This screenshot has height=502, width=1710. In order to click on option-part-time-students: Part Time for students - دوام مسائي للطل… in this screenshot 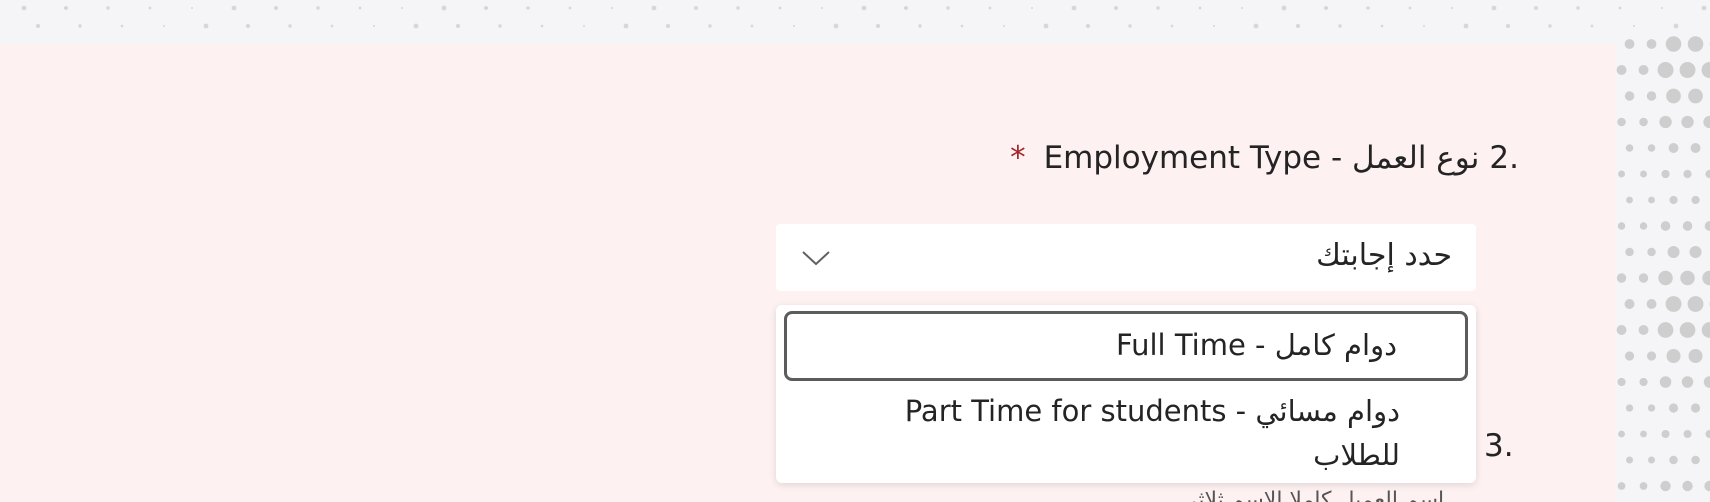, I will do `click(1126, 433)`.